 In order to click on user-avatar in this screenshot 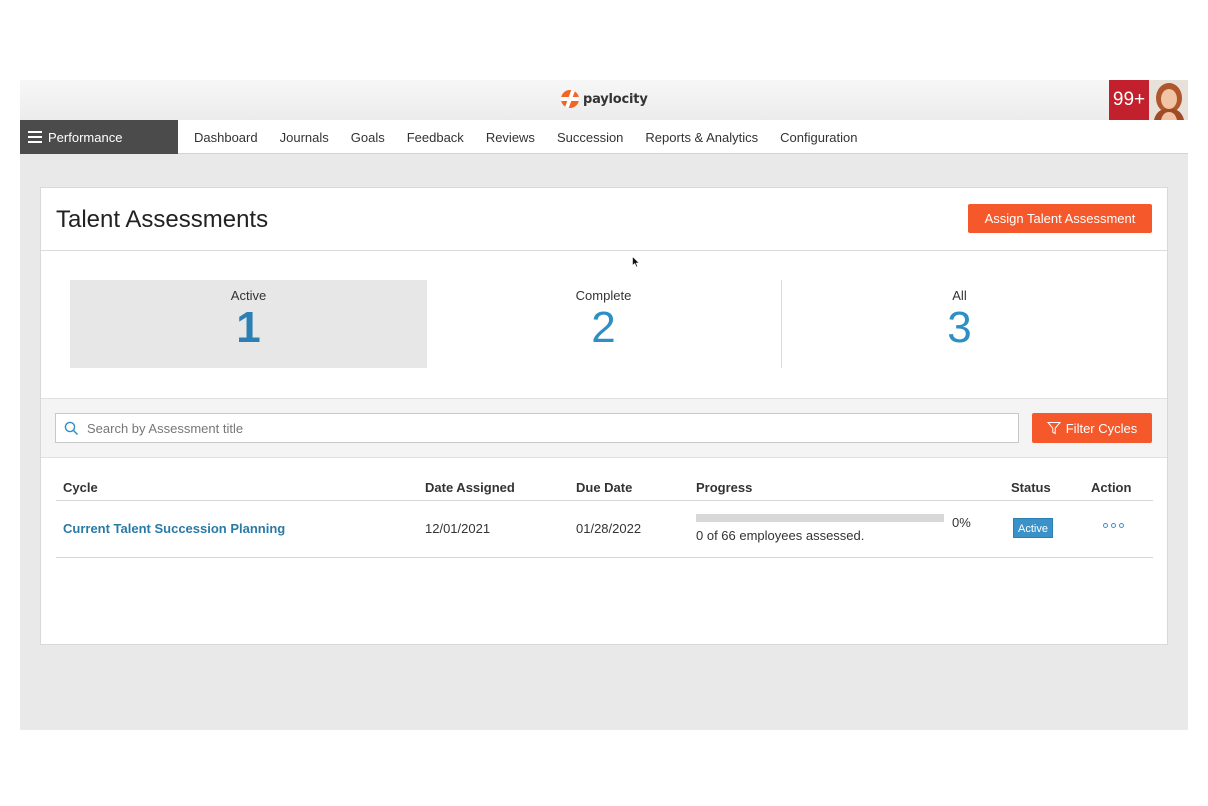, I will do `click(1168, 100)`.